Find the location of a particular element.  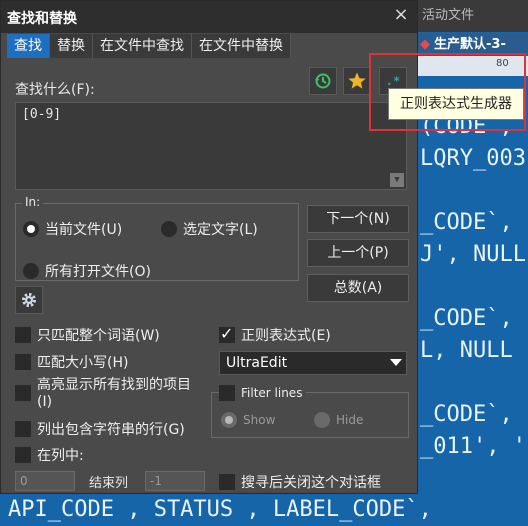

dialog-tabs: 查找 替换 在文件中查找 在文件中替换 is located at coordinates (149, 46).